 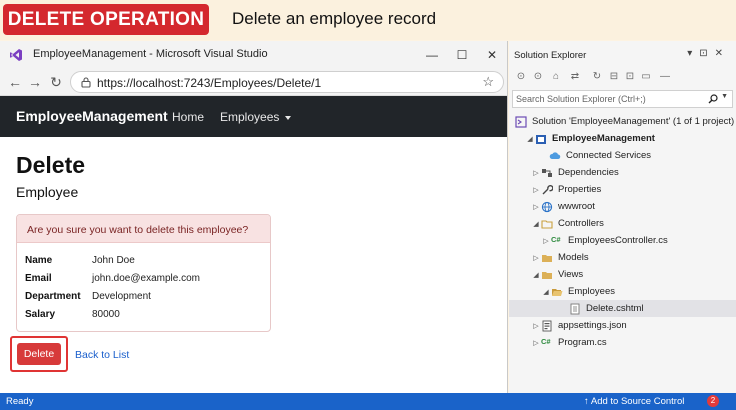 I want to click on tree-item-label: Delete.cshtml, so click(x=615, y=308).